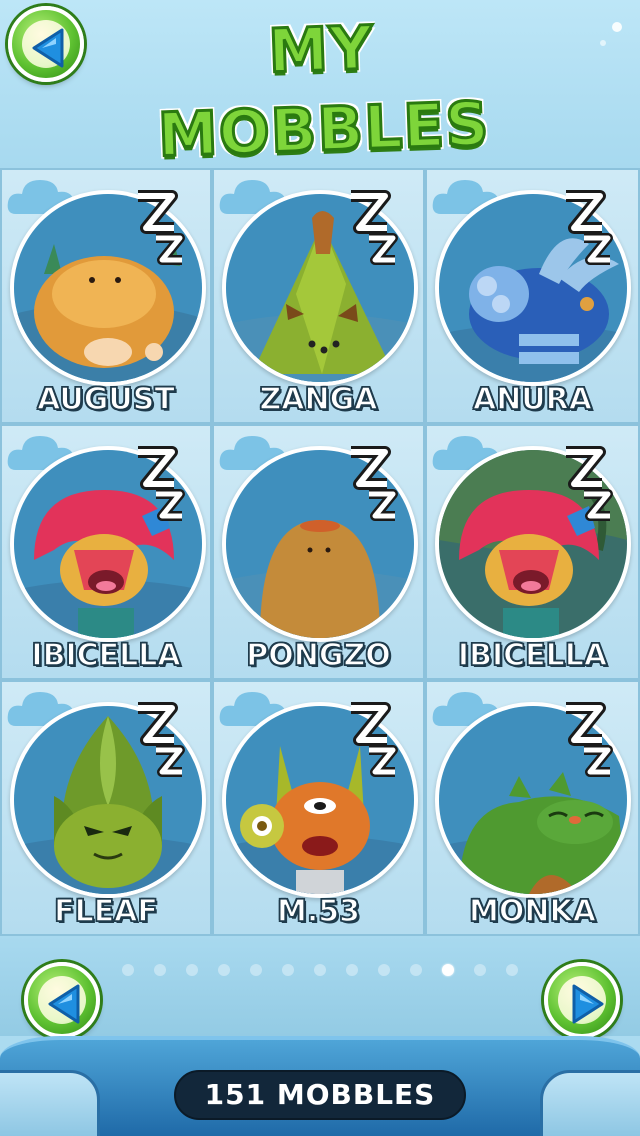 The image size is (640, 1136). I want to click on mobble-card: FLEAF, so click(106, 808).